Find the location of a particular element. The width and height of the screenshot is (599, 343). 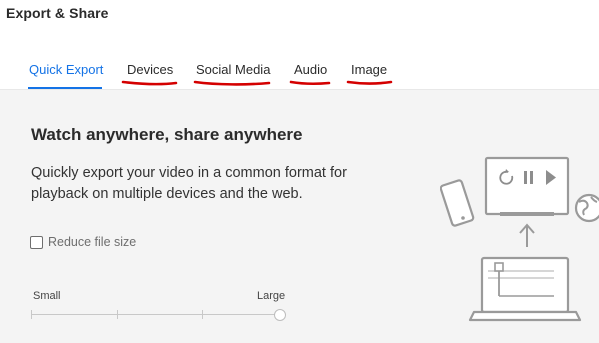

slider-track is located at coordinates (156, 314).